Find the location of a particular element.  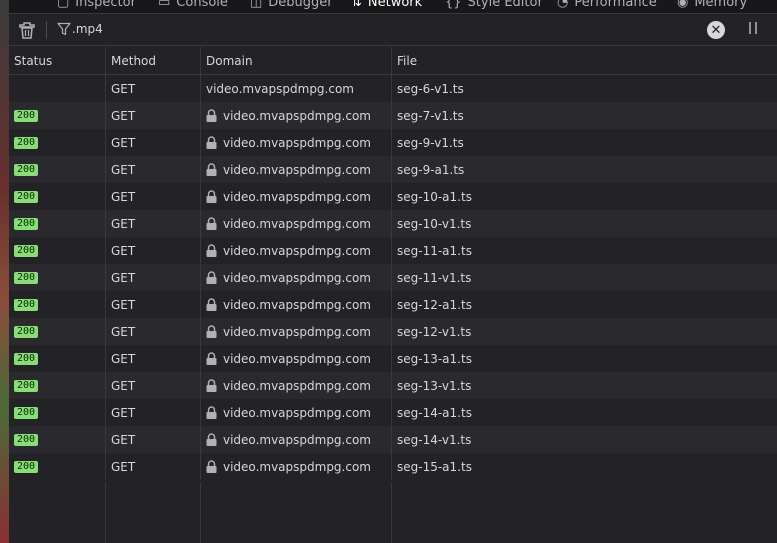

cell-status is located at coordinates (57, 88).